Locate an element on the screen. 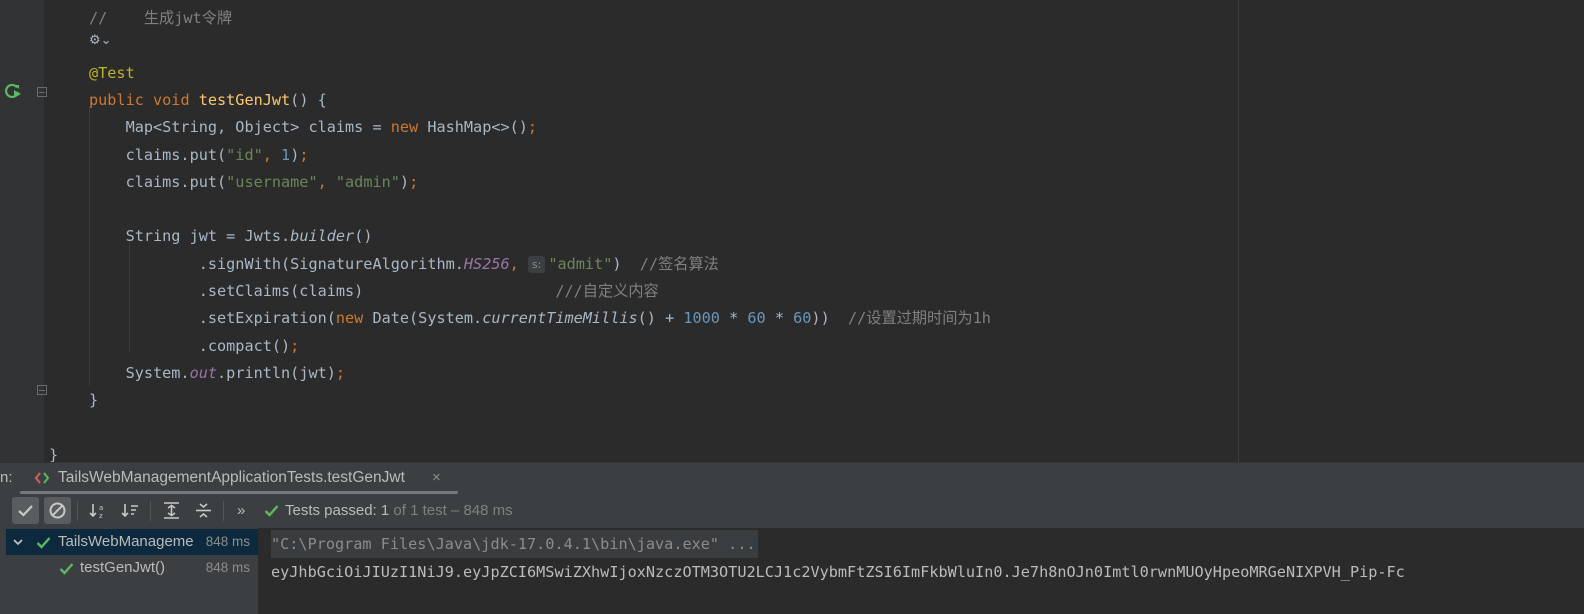 The image size is (1584, 614). code-token: //设置过期时间为1h is located at coordinates (919, 318).